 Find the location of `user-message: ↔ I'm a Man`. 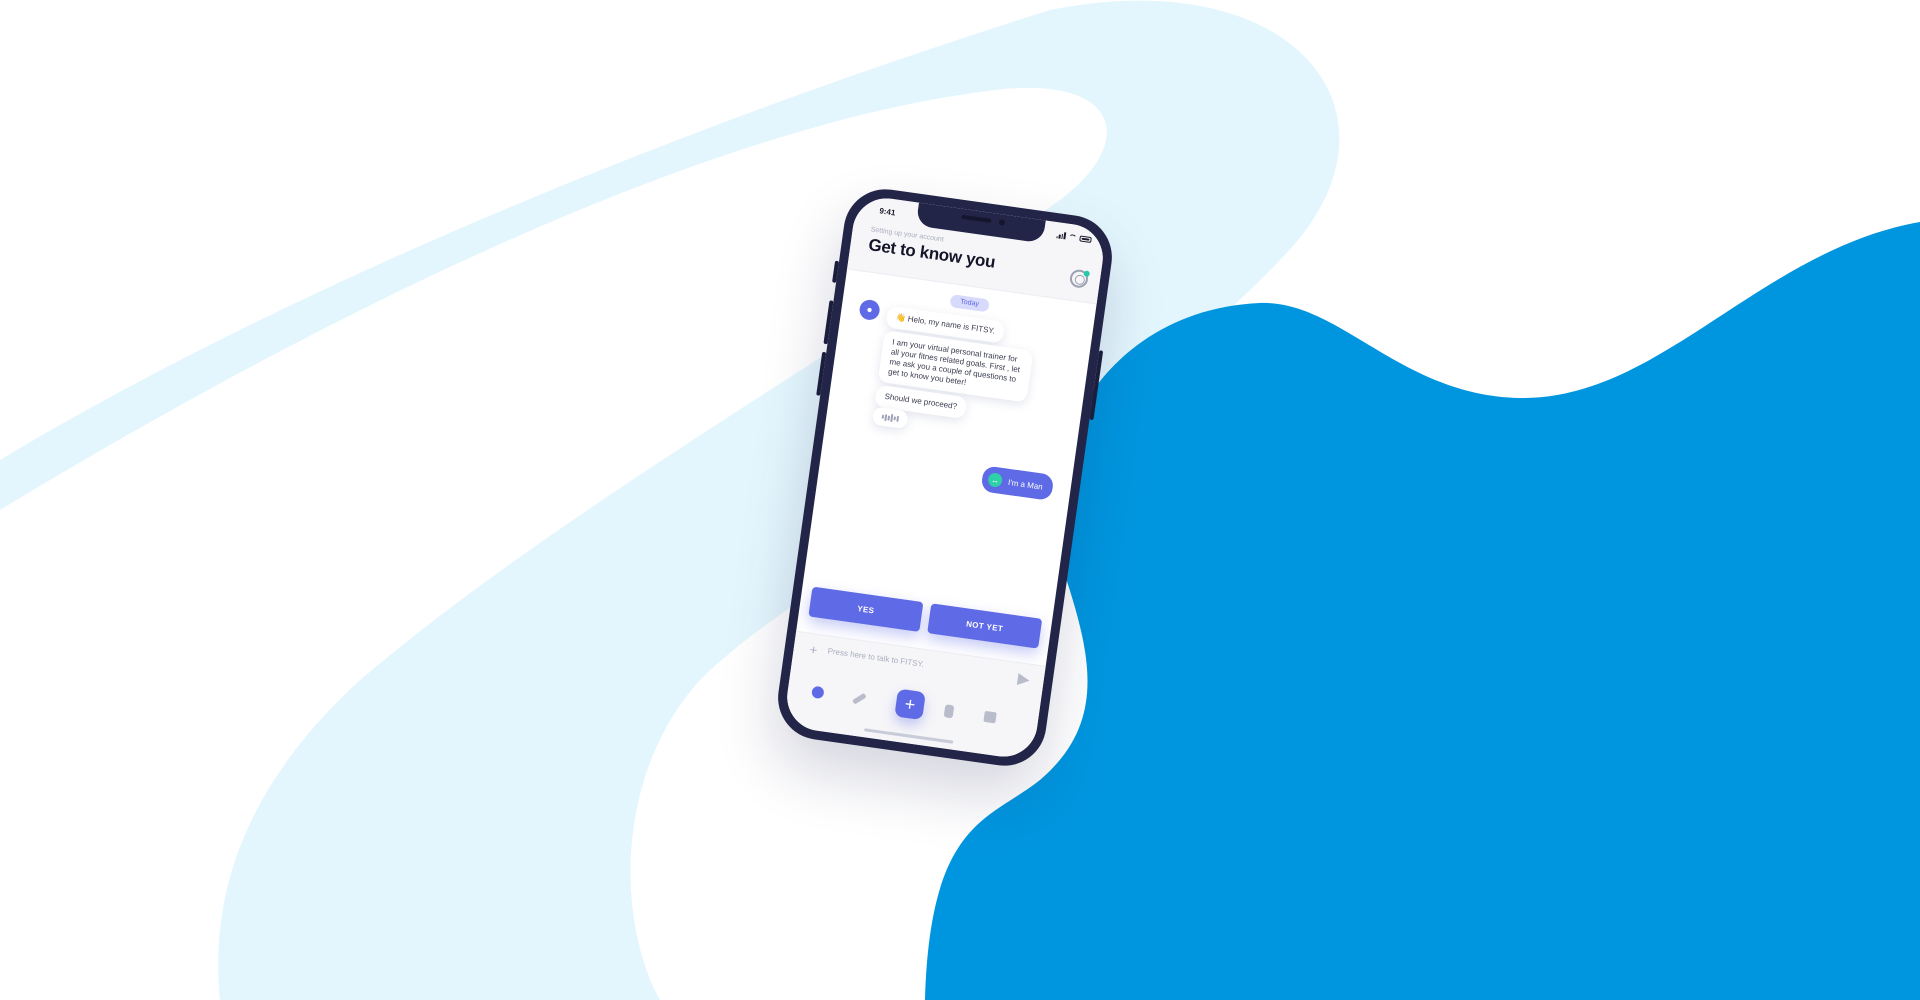

user-message: ↔ I'm a Man is located at coordinates (1017, 483).